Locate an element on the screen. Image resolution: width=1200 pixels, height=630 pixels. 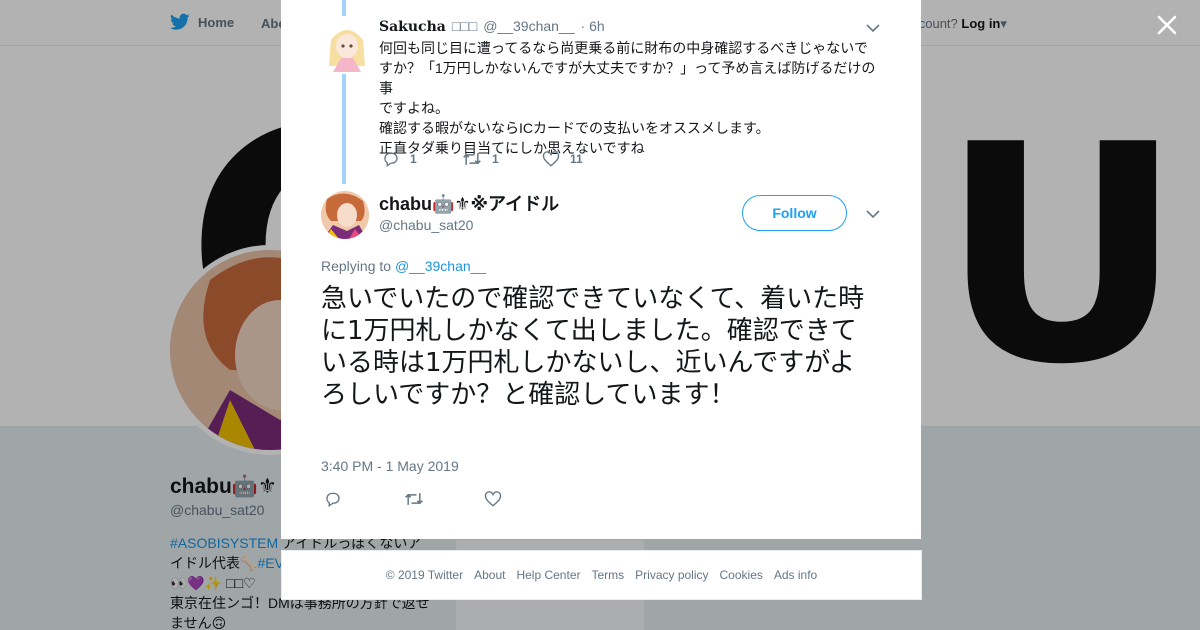
main-tweet-timestamp: 3:40 PM - 1 May 2019 is located at coordinates (390, 466).